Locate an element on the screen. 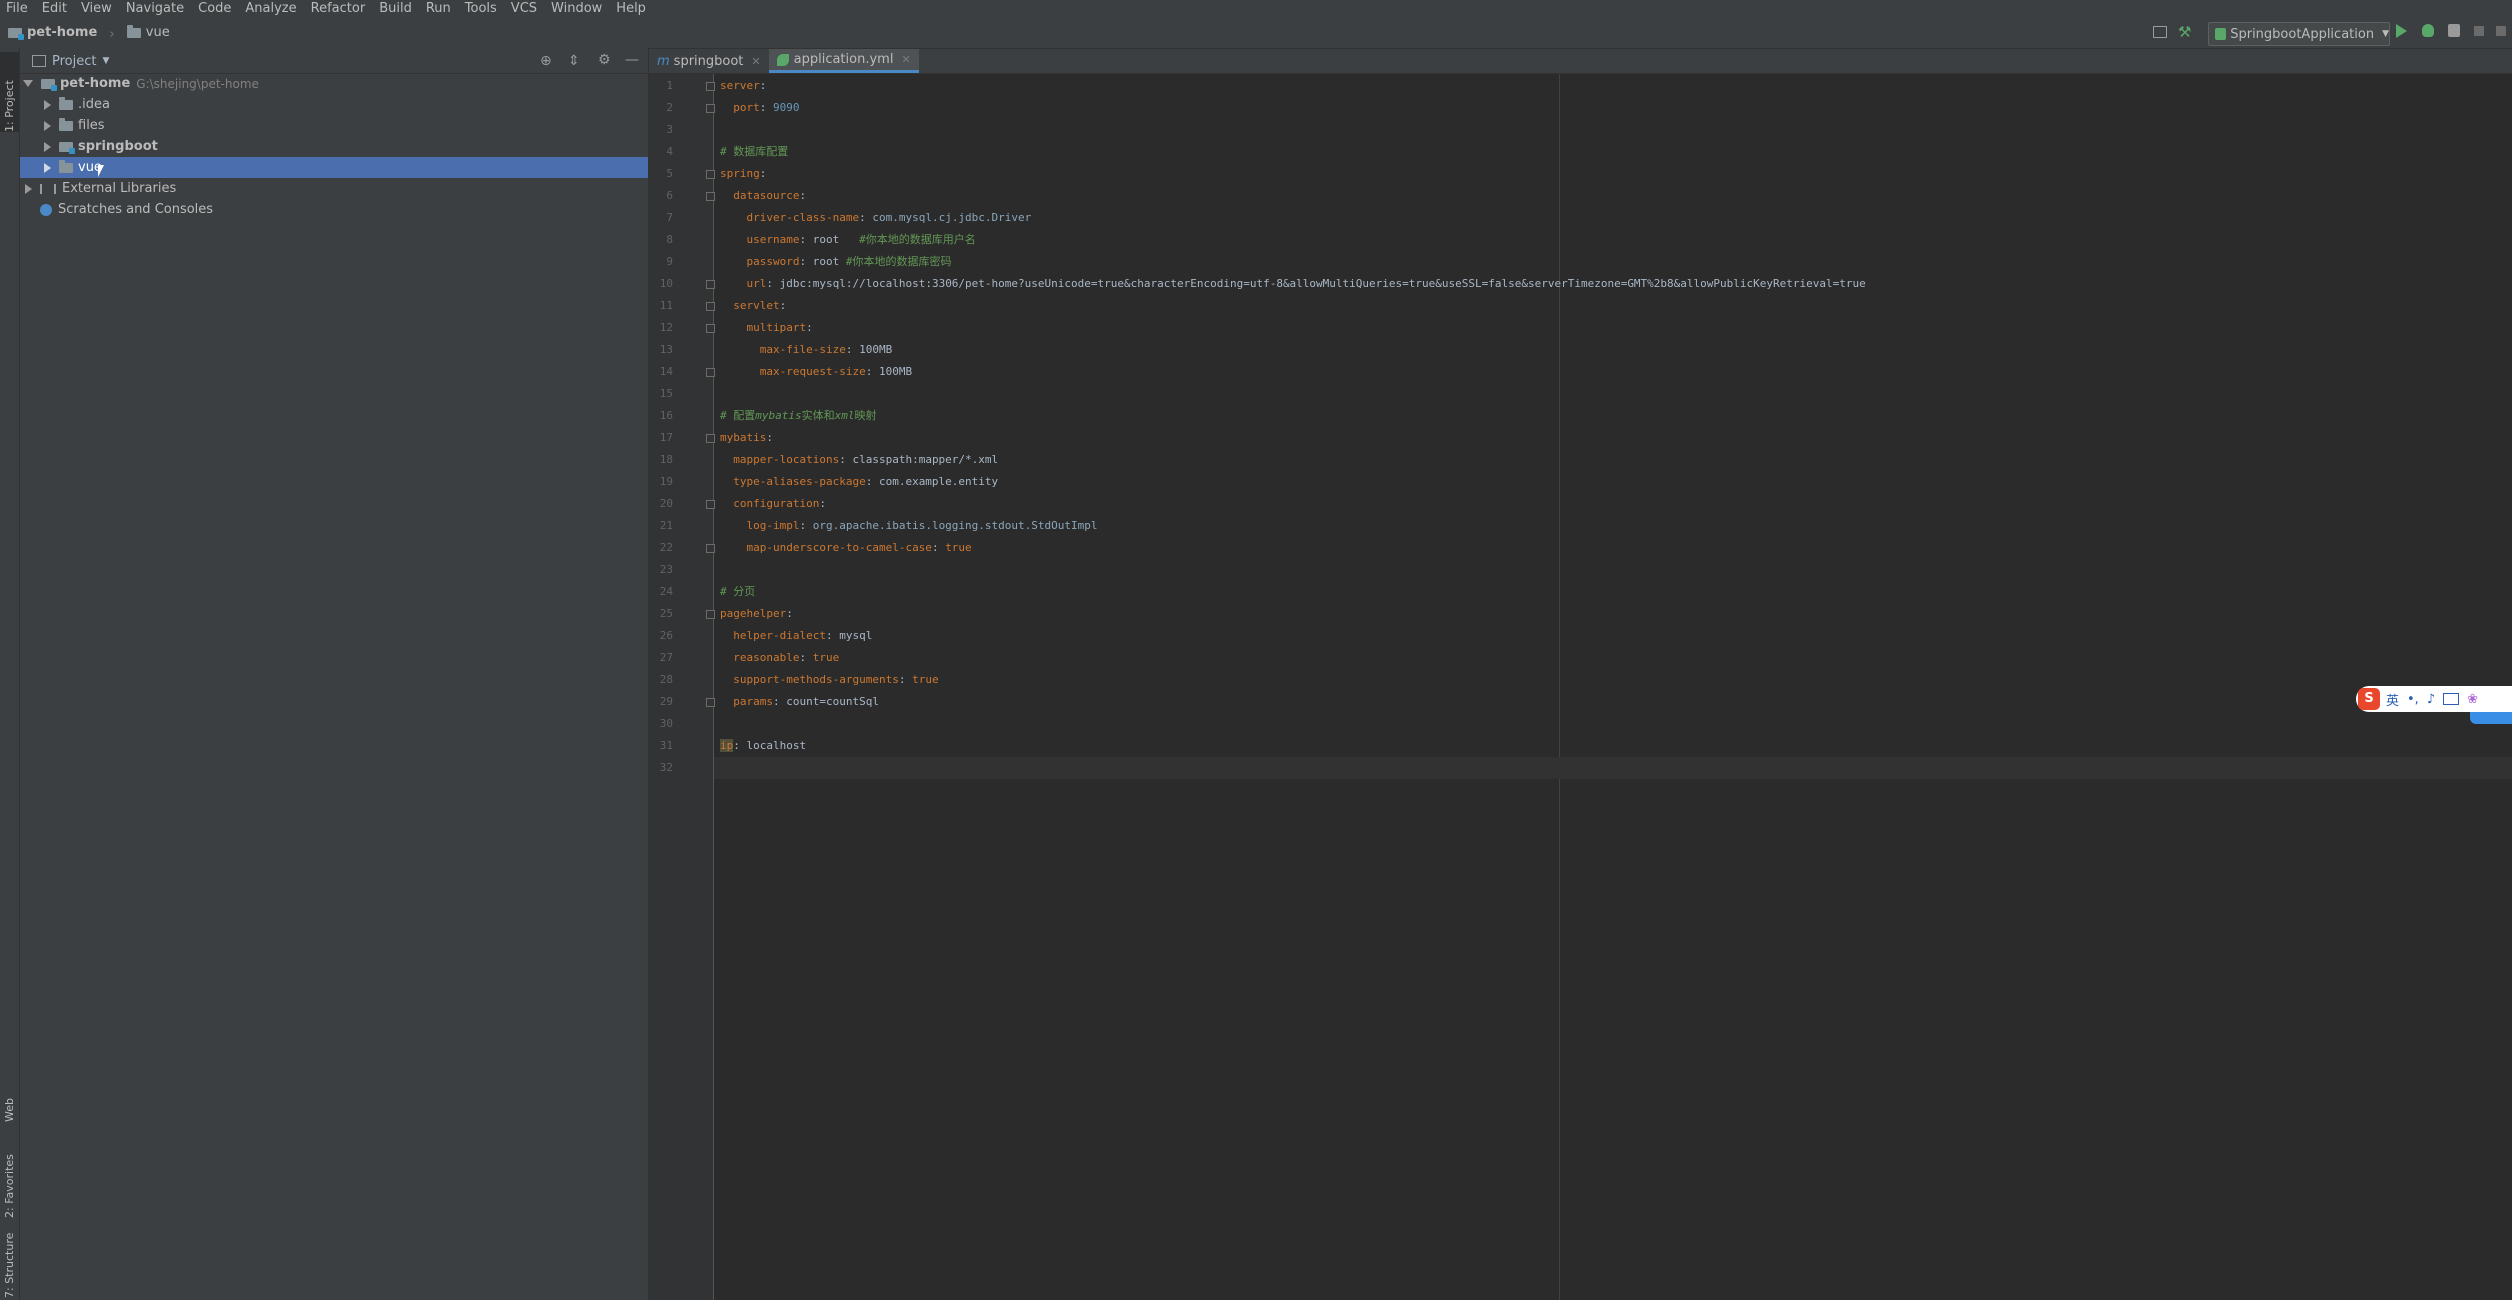  code-line: # 数据库配置 is located at coordinates (754, 151).